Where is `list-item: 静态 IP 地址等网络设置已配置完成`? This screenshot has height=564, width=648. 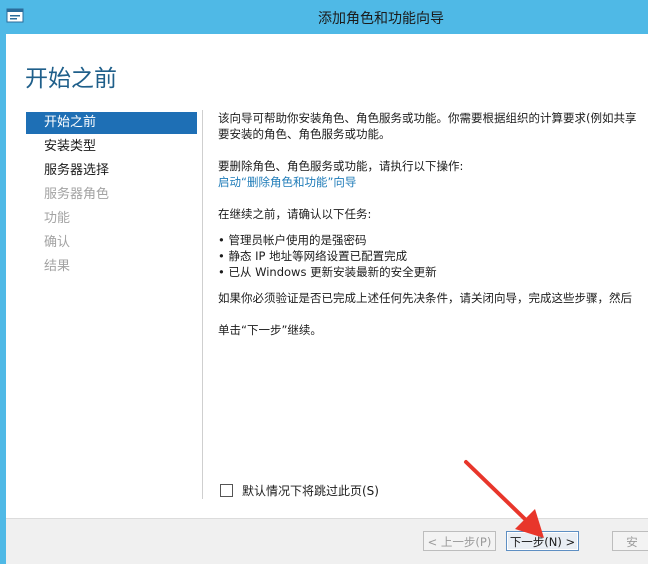
list-item: 静态 IP 地址等网络设置已配置完成 is located at coordinates (433, 256).